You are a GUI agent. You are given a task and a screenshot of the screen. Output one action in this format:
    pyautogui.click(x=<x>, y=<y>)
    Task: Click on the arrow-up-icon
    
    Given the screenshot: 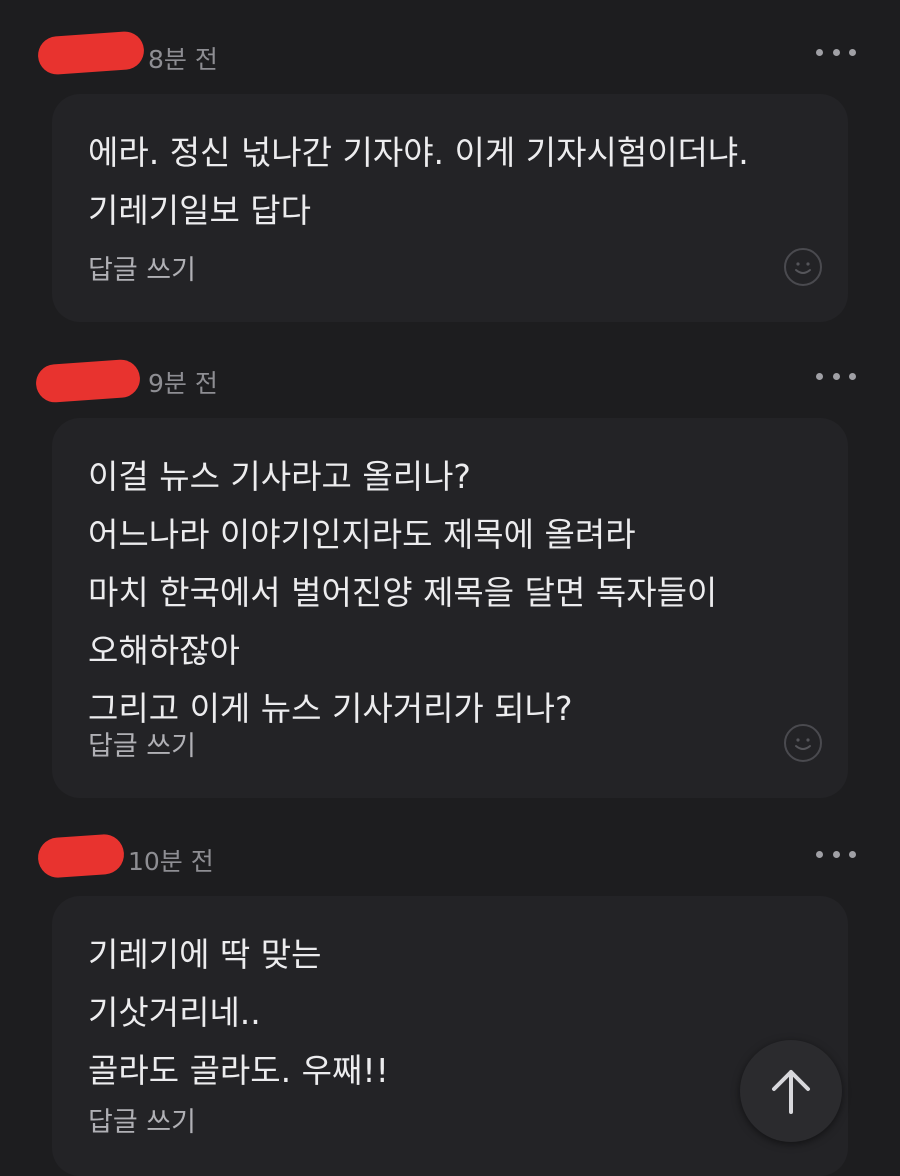 What is the action you would take?
    pyautogui.click(x=791, y=1092)
    